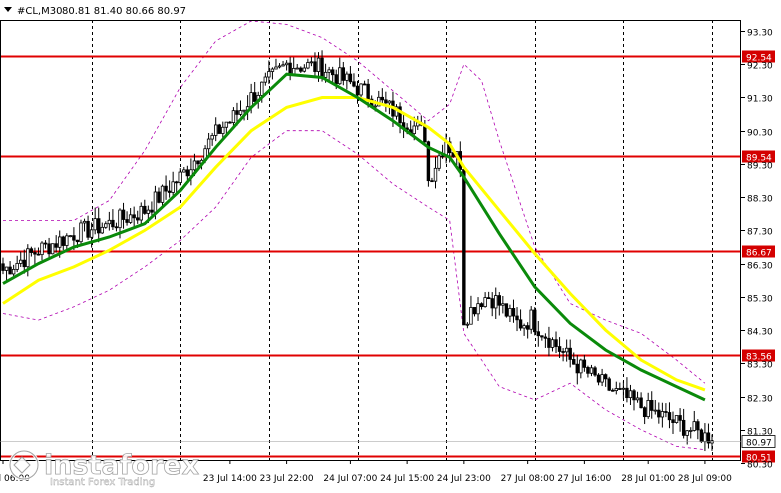 This screenshot has width=781, height=493. Describe the element at coordinates (464, 479) in the screenshot. I see `time-tick-label: 24 Jul 23:00` at that location.